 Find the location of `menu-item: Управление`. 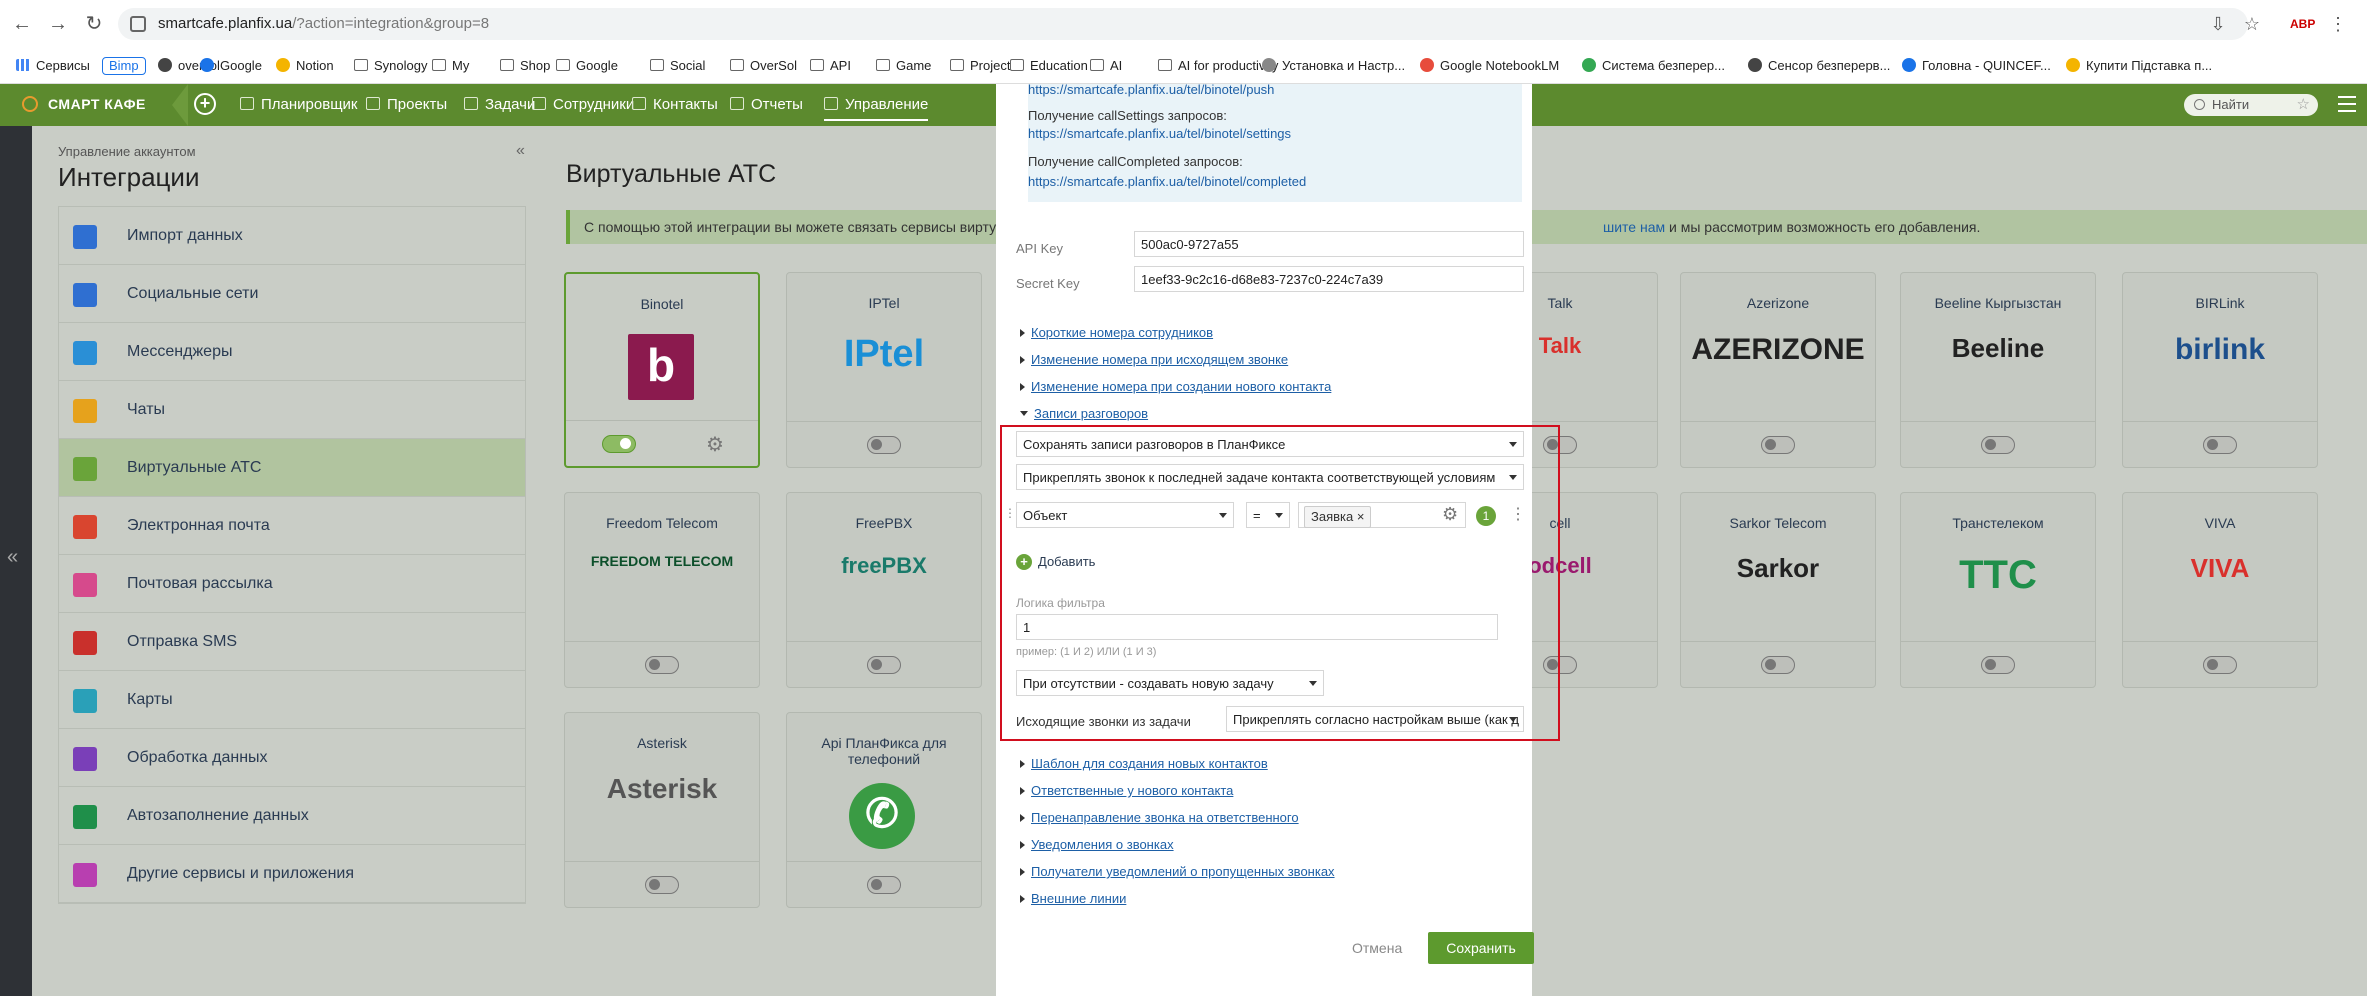

menu-item: Управление is located at coordinates (876, 108).